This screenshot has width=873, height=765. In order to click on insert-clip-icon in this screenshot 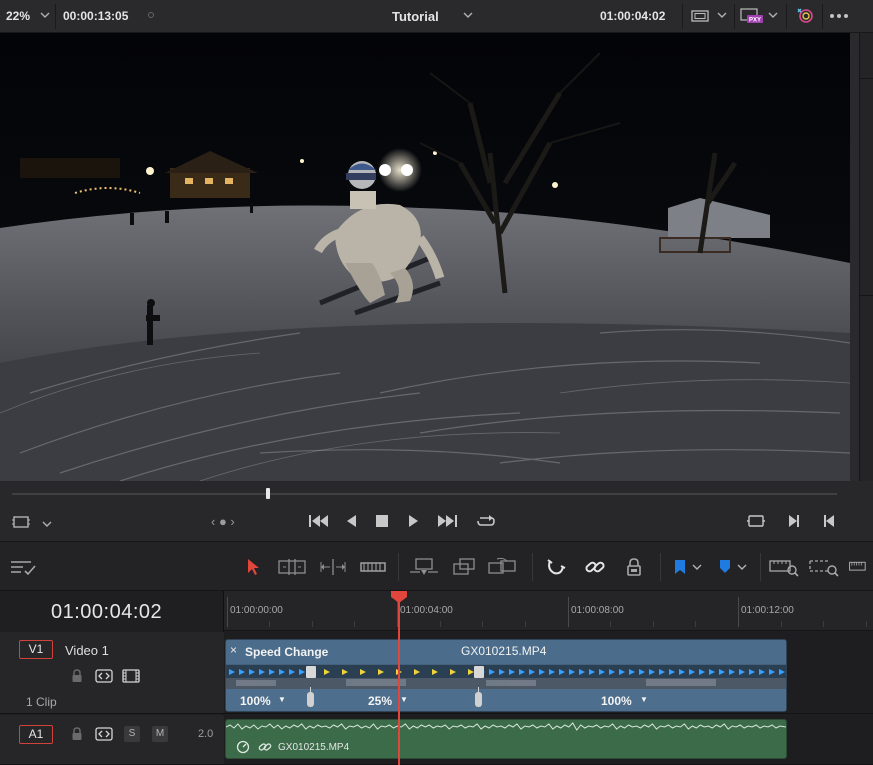, I will do `click(424, 567)`.